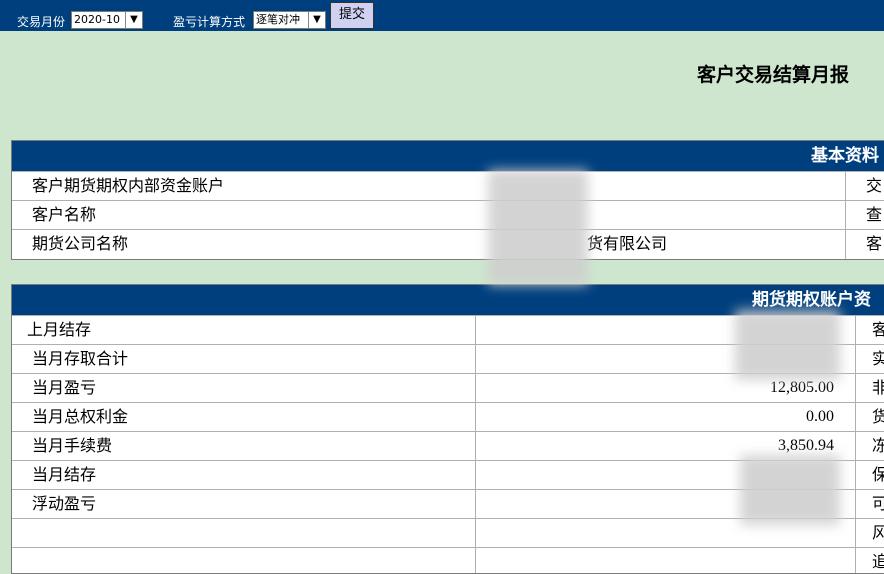  I want to click on table-row: 客户名称 查, so click(448, 215).